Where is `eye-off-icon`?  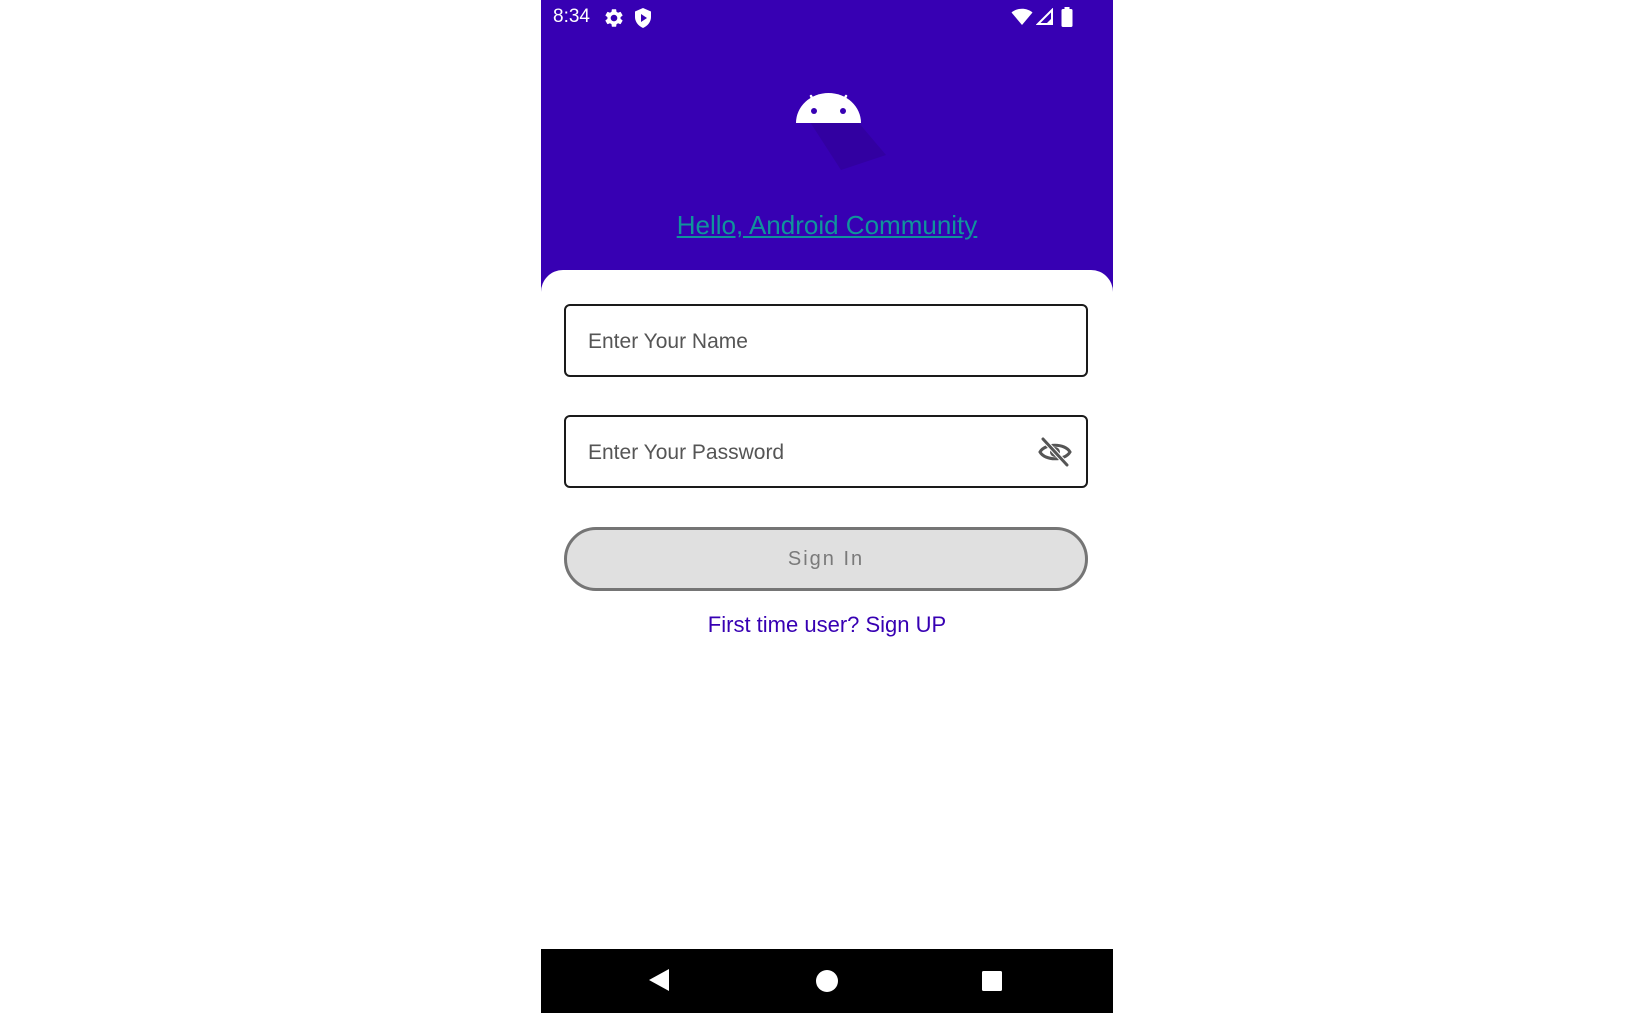 eye-off-icon is located at coordinates (1055, 452).